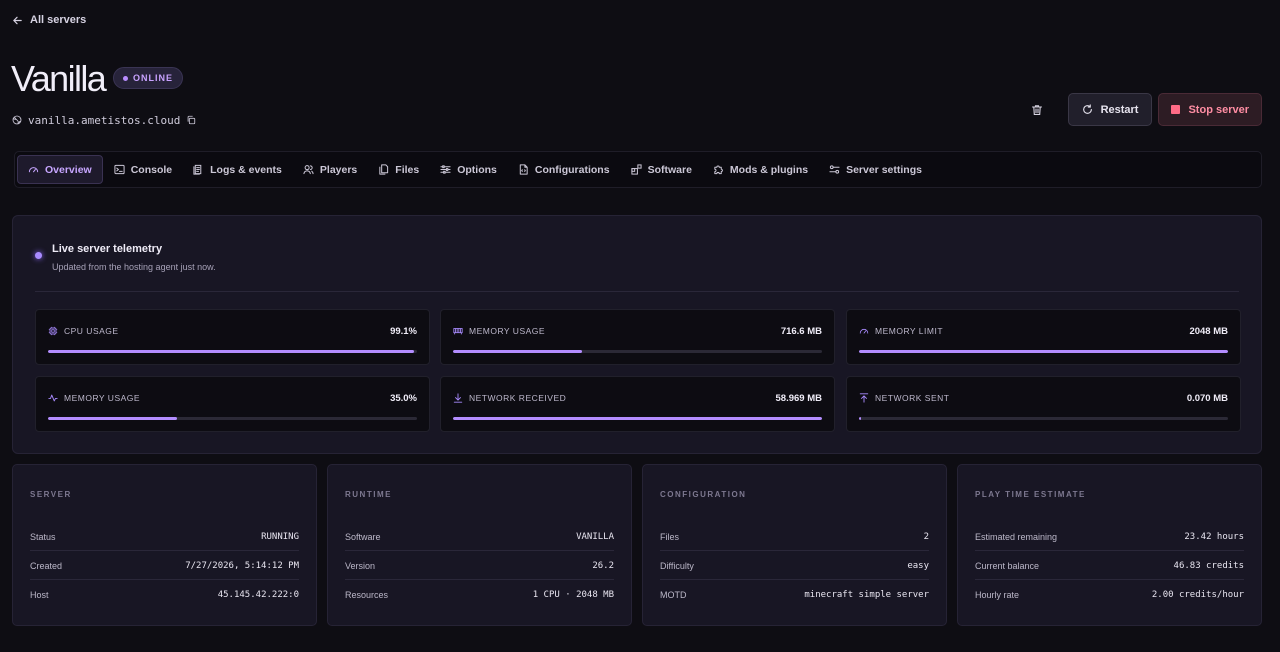 The width and height of the screenshot is (1280, 652). I want to click on tab-options: Options, so click(468, 169).